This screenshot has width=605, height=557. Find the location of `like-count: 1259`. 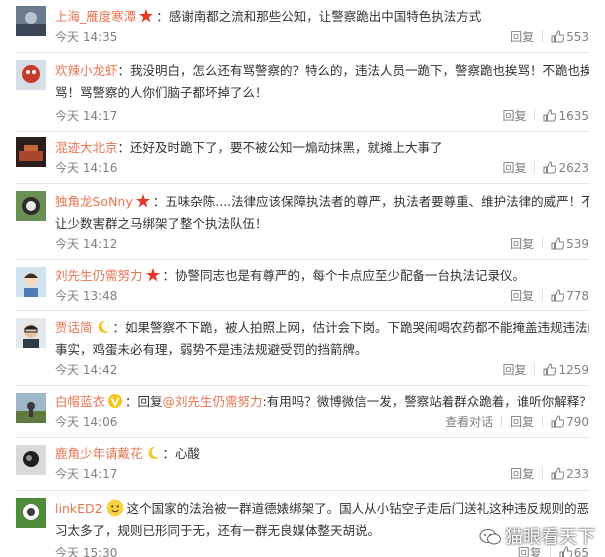

like-count: 1259 is located at coordinates (573, 370).